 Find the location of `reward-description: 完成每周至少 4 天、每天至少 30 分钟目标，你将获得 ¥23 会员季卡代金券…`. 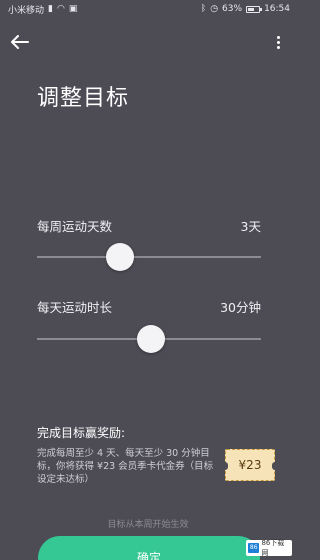

reward-description: 完成每周至少 4 天、每天至少 30 分钟目标，你将获得 ¥23 会员季卡代金券… is located at coordinates (125, 466).